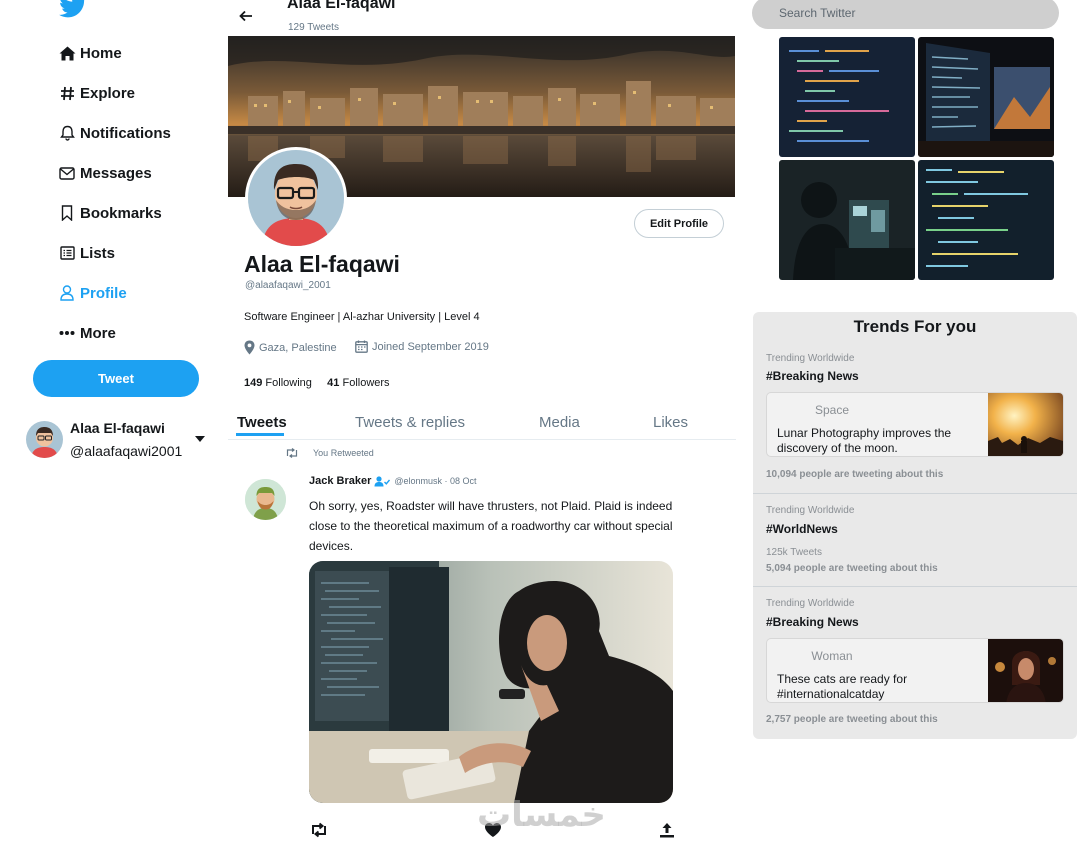  What do you see at coordinates (915, 326) in the screenshot?
I see `trends-title: Trends For you` at bounding box center [915, 326].